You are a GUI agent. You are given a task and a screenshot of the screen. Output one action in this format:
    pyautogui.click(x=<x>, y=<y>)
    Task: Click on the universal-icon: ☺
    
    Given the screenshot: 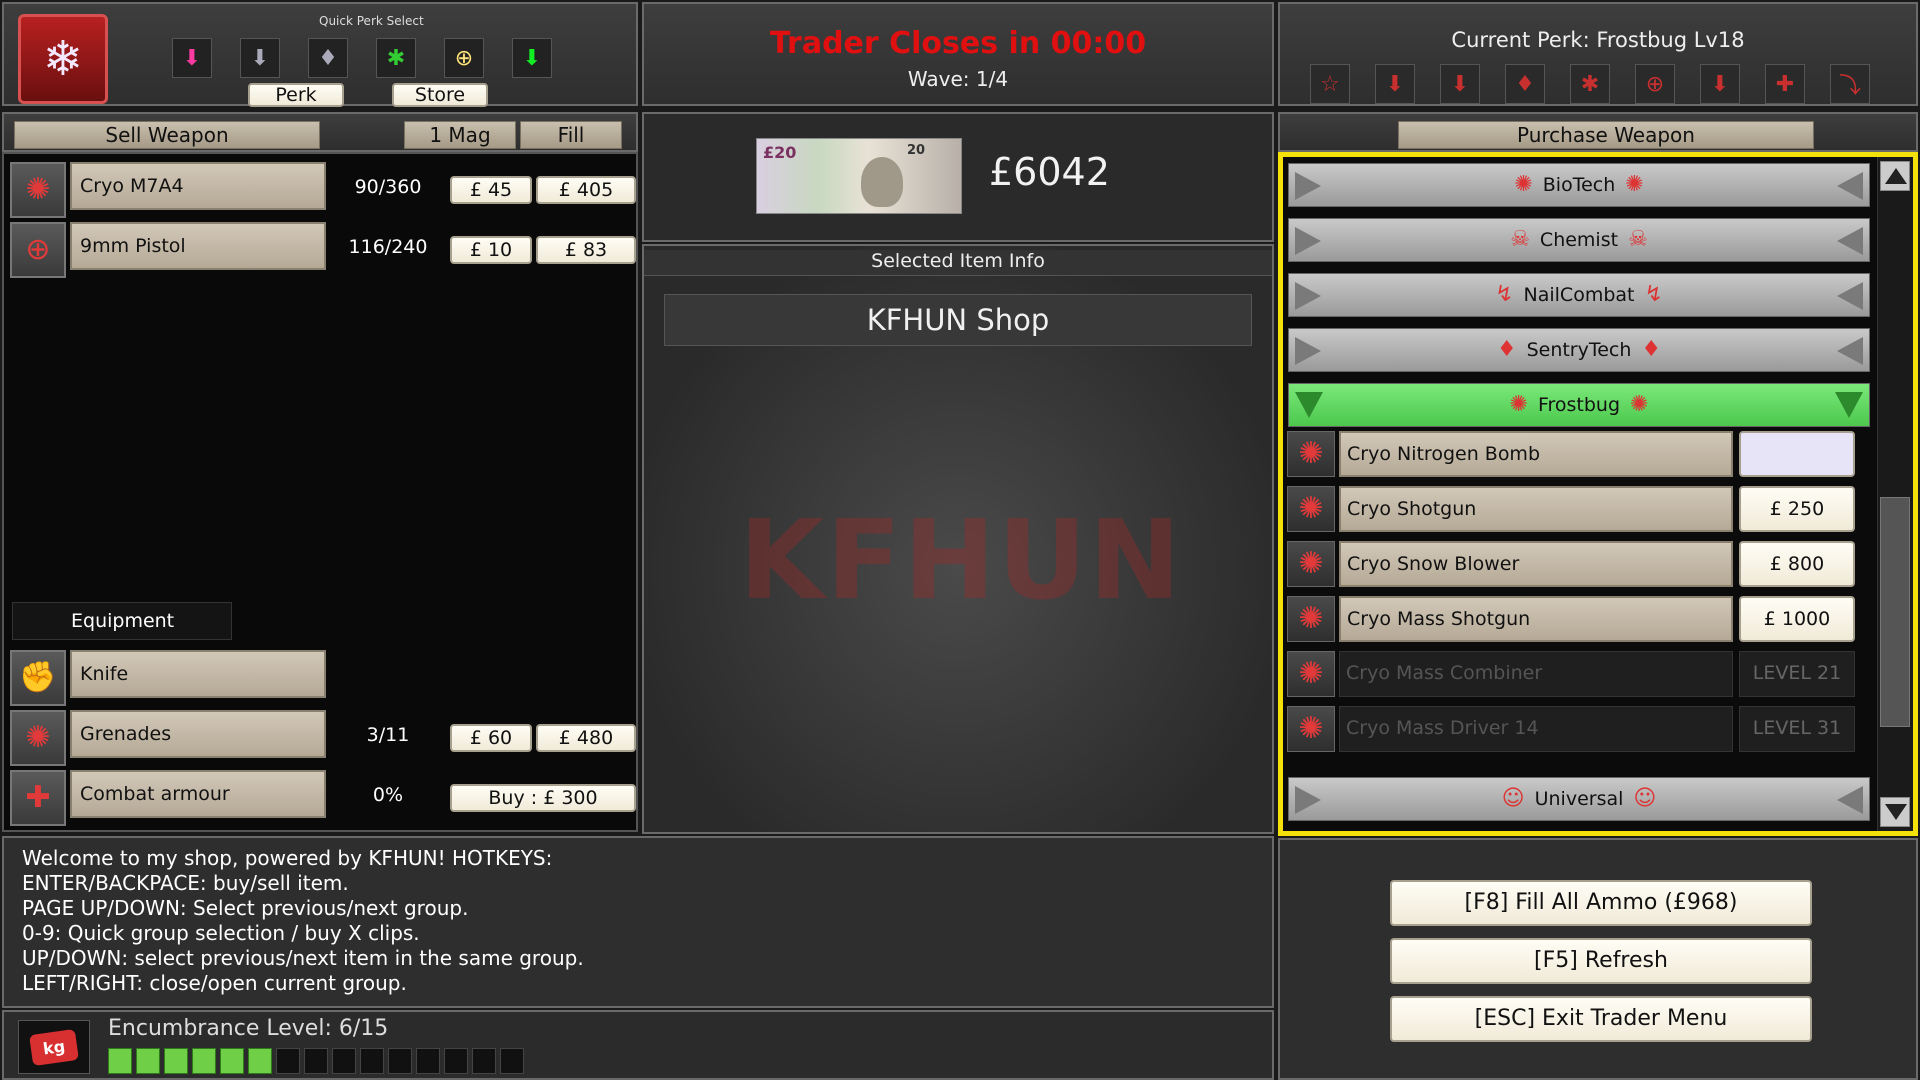 What is the action you would take?
    pyautogui.click(x=1645, y=798)
    